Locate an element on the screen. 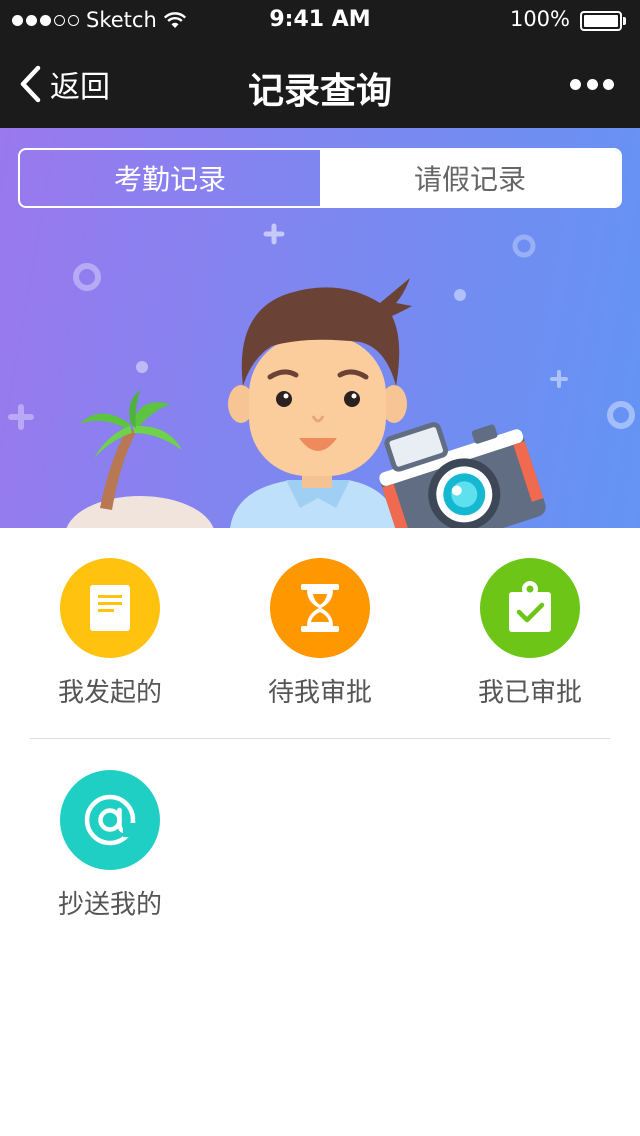 This screenshot has height=1136, width=640. grid-item-initiated-by-me: 我发起的 is located at coordinates (110, 643).